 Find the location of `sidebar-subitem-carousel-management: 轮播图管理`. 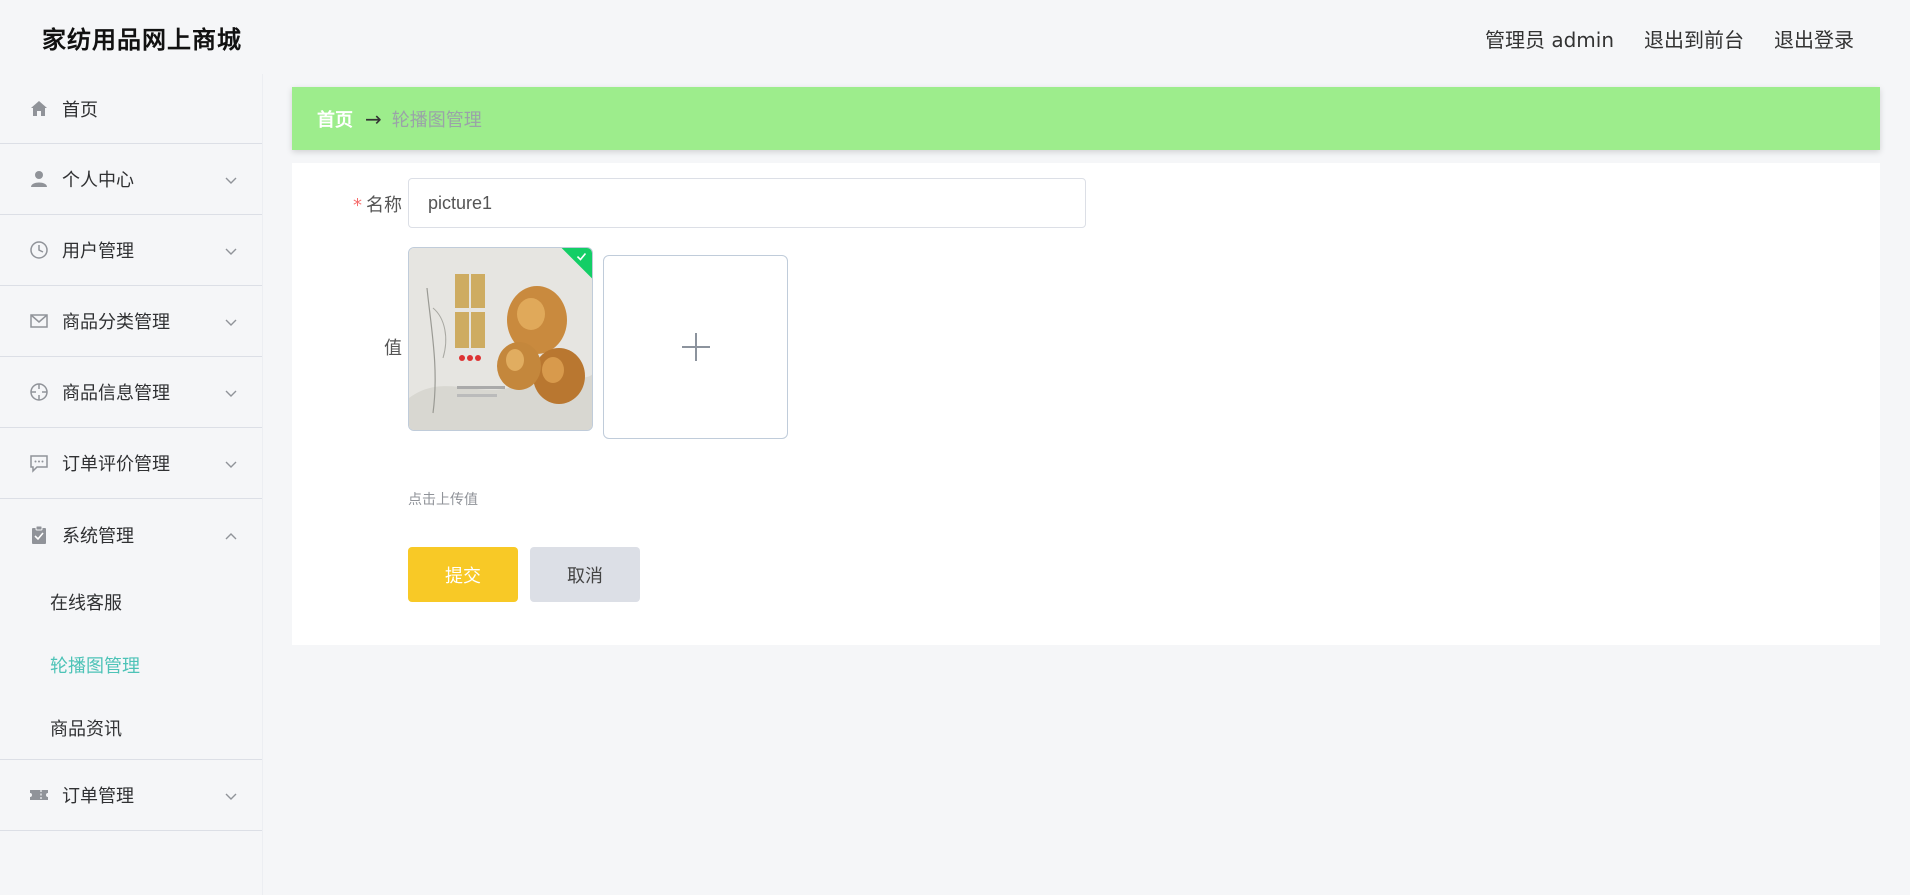

sidebar-subitem-carousel-management: 轮播图管理 is located at coordinates (131, 664).